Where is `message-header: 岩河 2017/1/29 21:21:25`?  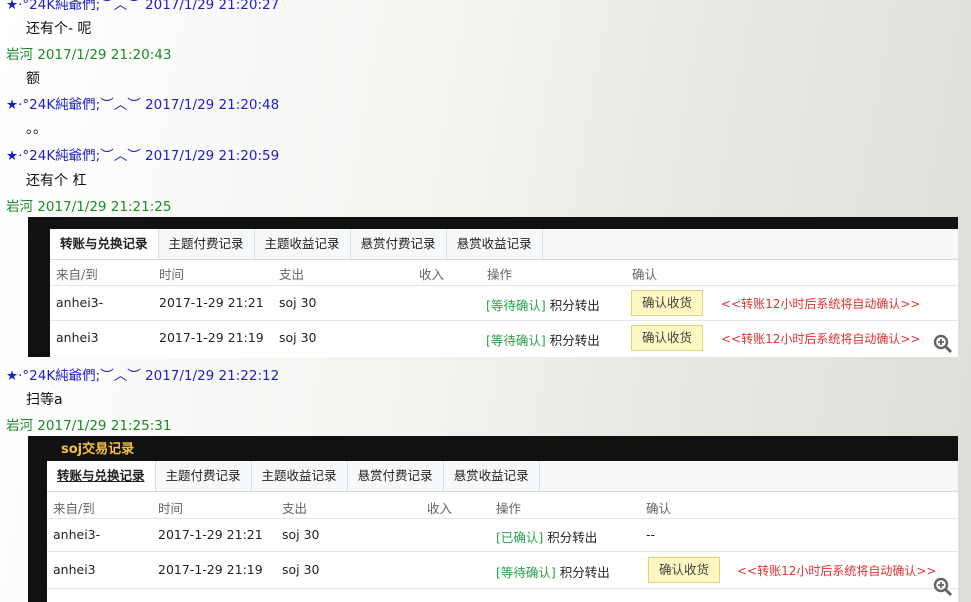
message-header: 岩河 2017/1/29 21:21:25 is located at coordinates (88, 205).